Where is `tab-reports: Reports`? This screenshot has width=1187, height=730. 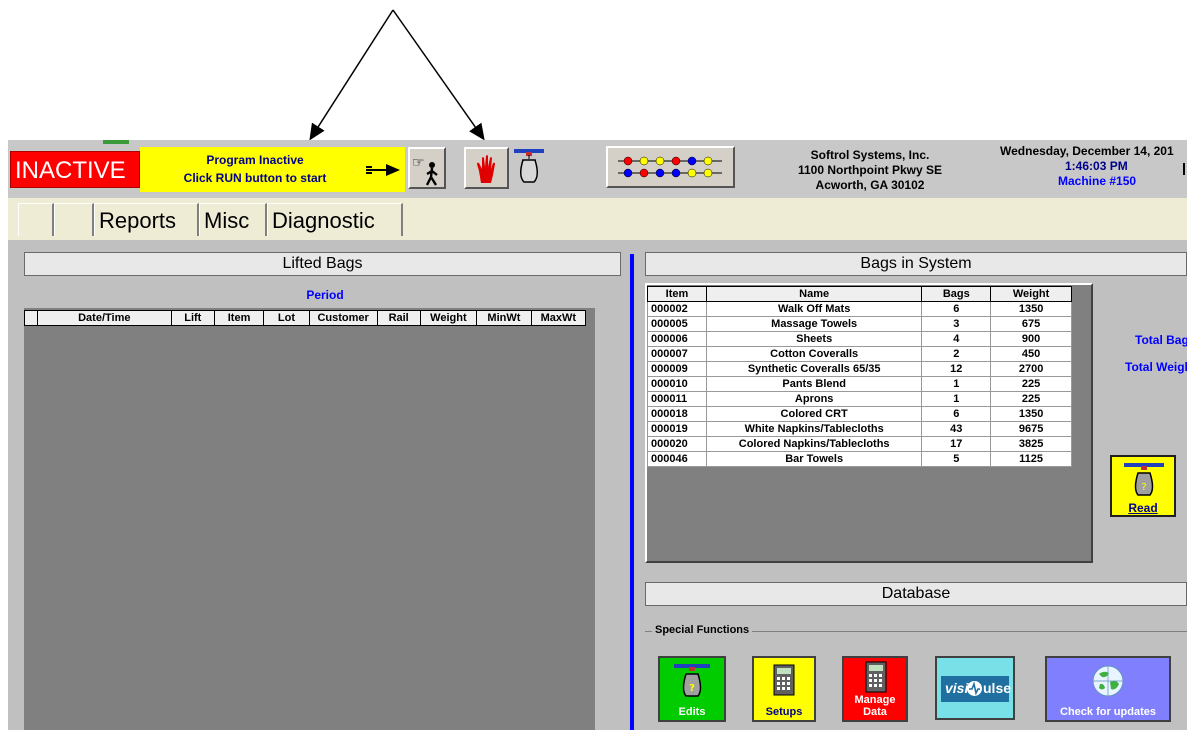 tab-reports: Reports is located at coordinates (146, 219).